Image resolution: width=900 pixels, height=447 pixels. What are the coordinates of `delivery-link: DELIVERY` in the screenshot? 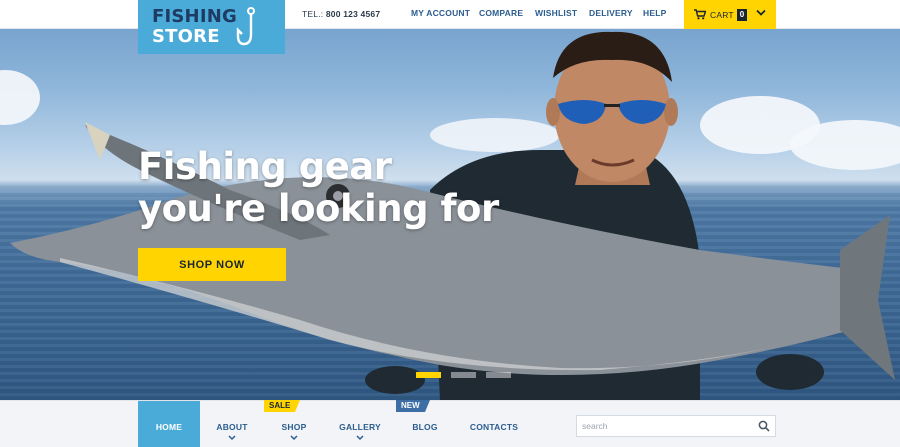 It's located at (616, 13).